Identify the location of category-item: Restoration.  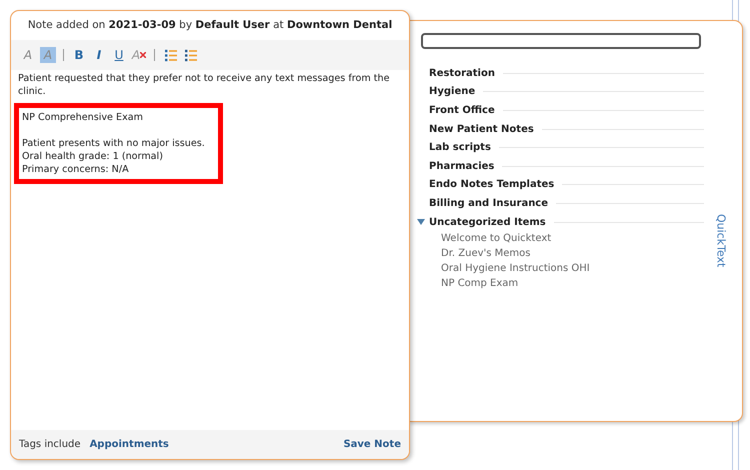
(462, 73).